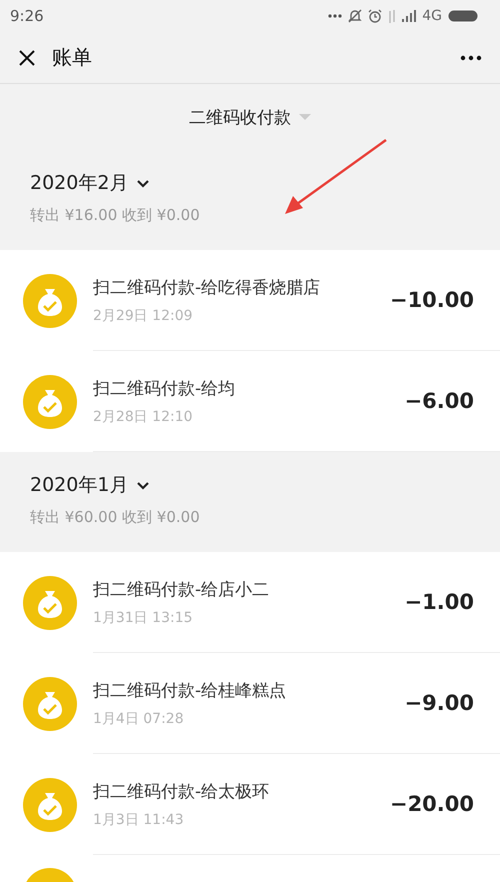 This screenshot has width=500, height=882. I want to click on status-time: 9:26, so click(27, 16).